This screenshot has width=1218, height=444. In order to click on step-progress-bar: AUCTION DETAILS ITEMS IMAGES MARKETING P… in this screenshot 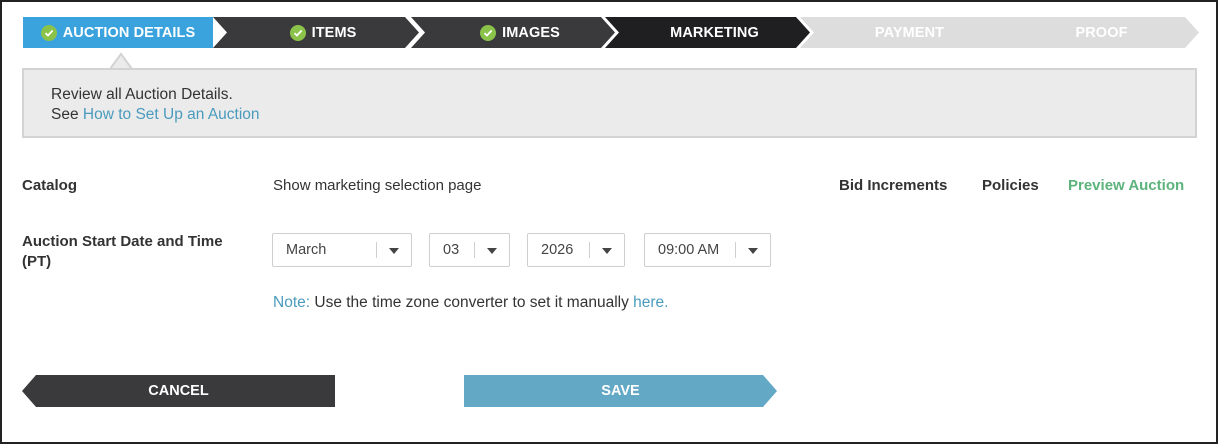, I will do `click(611, 32)`.